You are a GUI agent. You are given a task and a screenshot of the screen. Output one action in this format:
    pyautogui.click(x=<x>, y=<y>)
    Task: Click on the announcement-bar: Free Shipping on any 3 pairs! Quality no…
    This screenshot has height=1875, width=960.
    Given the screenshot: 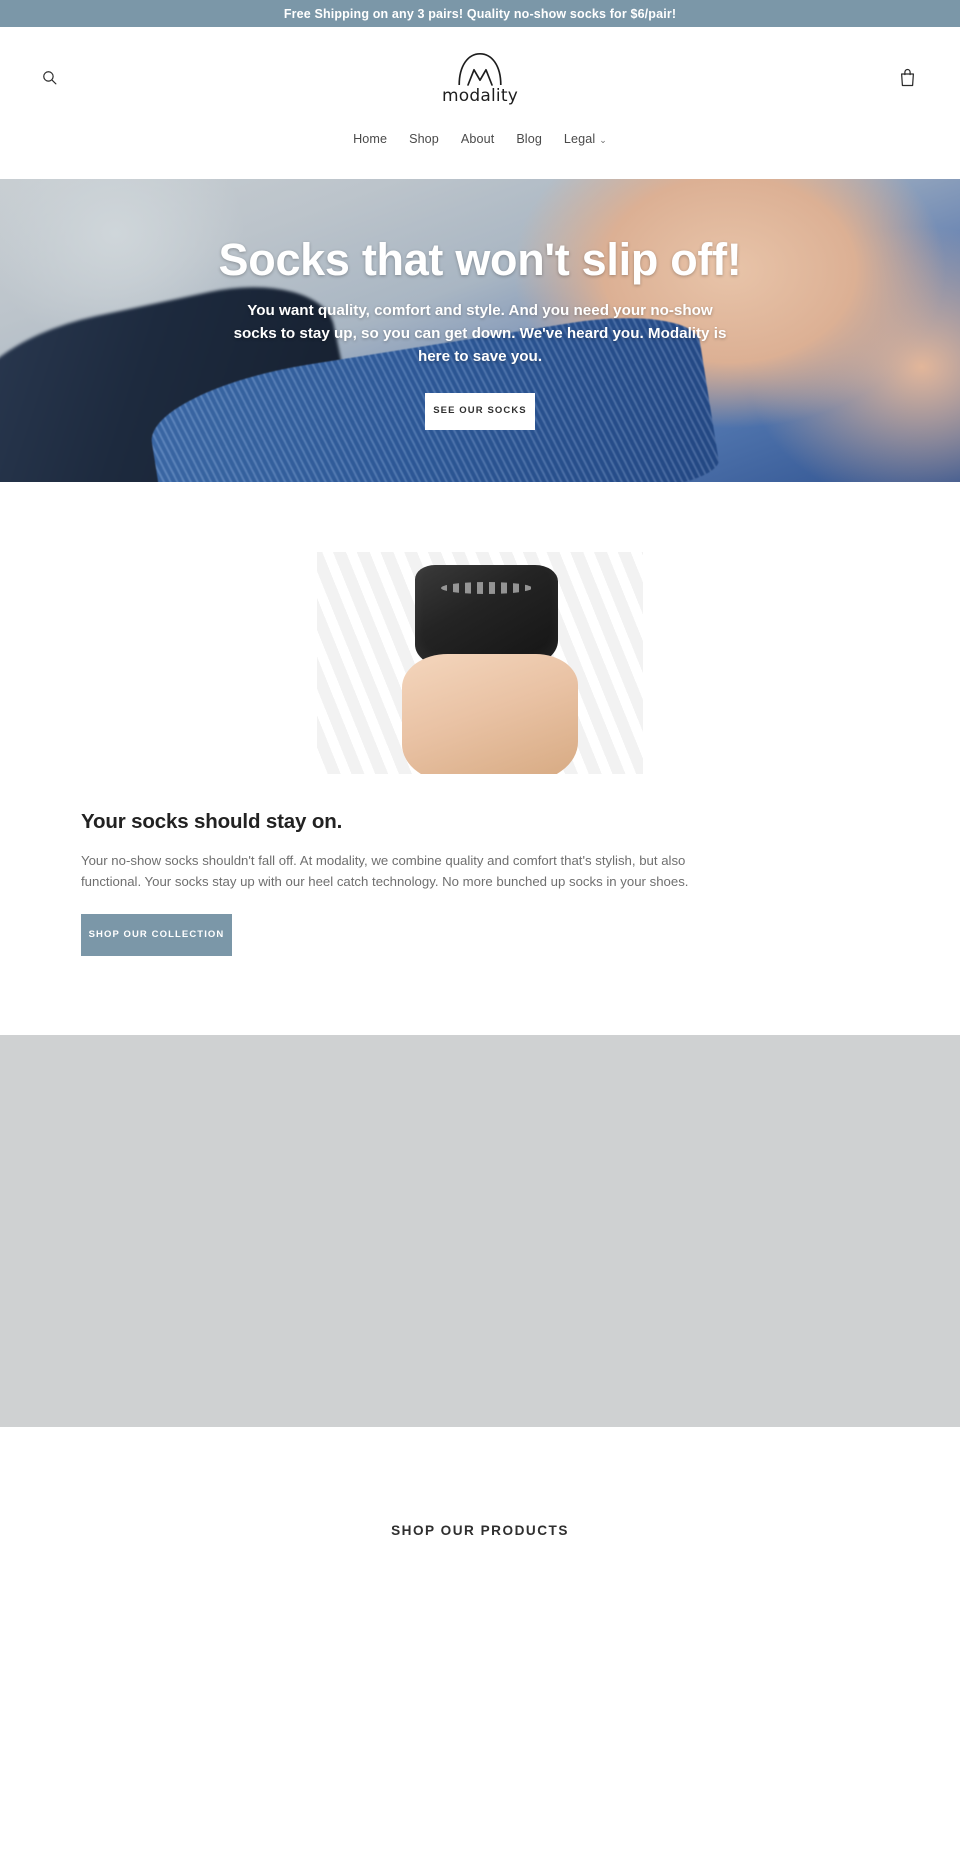 What is the action you would take?
    pyautogui.click(x=480, y=13)
    